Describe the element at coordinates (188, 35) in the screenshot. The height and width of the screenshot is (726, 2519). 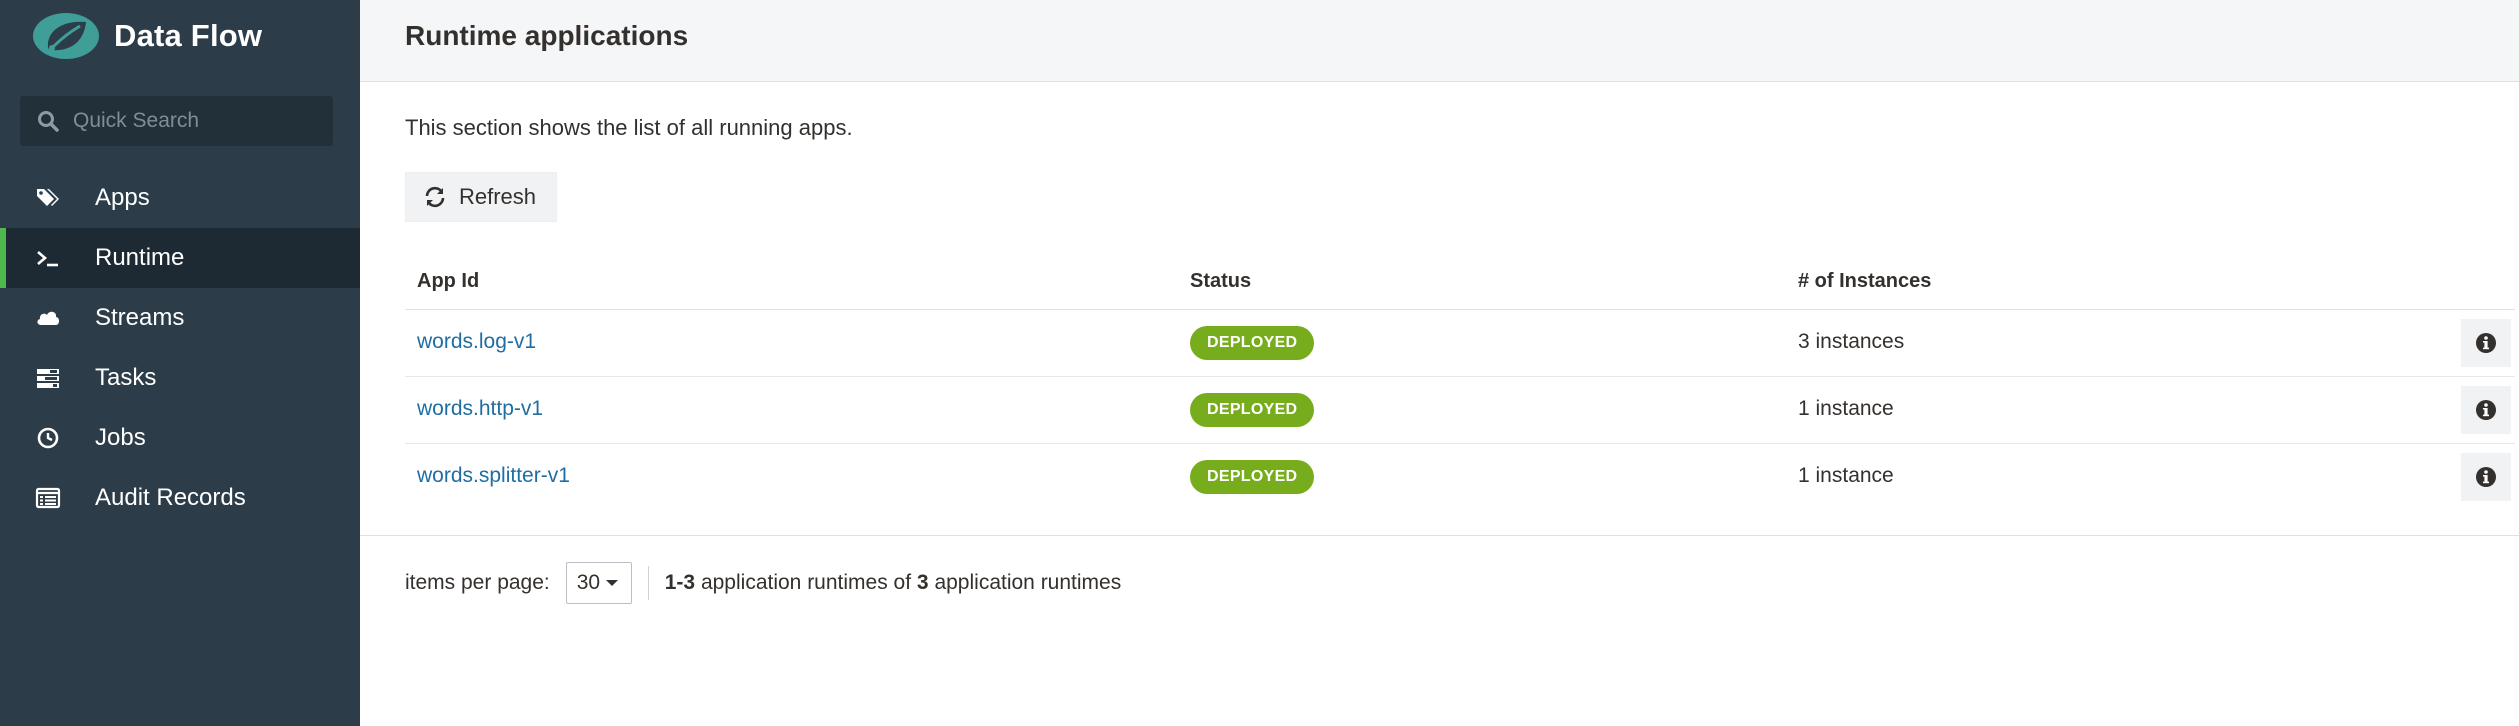
I see `brand-title: Data Flow` at that location.